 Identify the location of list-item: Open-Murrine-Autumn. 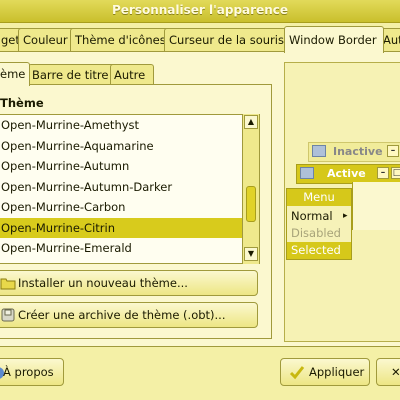
(122, 166).